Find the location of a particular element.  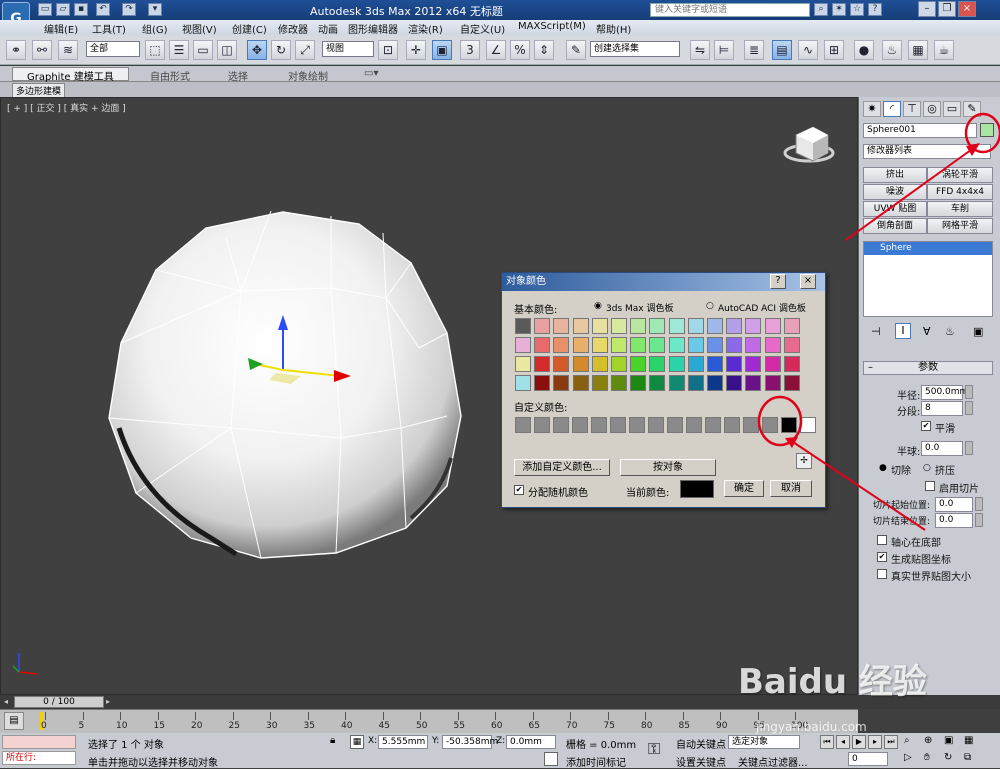

time-prev-icon: ◂ is located at coordinates (8, 702).